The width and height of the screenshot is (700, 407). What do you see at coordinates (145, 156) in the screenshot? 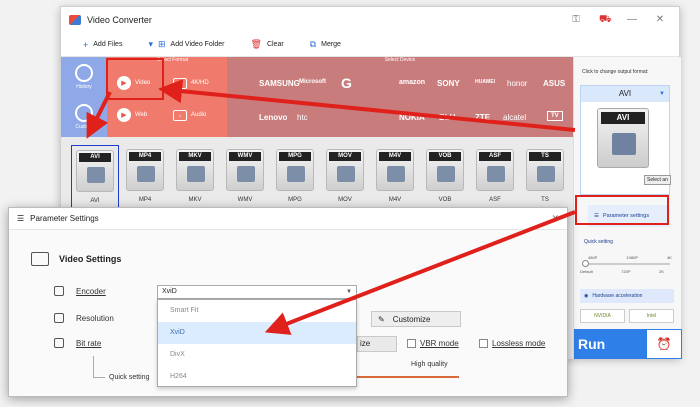
I see `tile-badge: MP4` at bounding box center [145, 156].